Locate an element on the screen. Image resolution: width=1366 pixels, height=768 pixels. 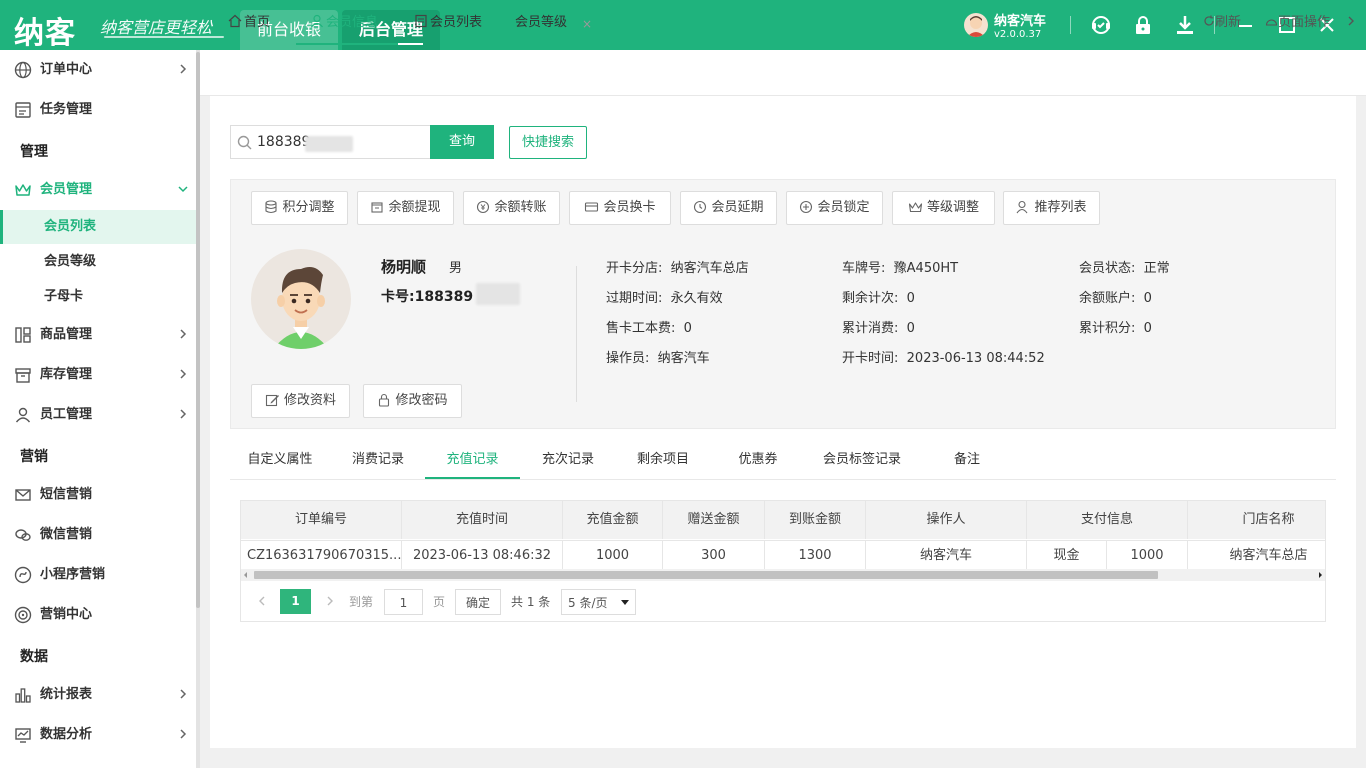
sidebar-item-sub-card: 子母卡 is located at coordinates (98, 297).